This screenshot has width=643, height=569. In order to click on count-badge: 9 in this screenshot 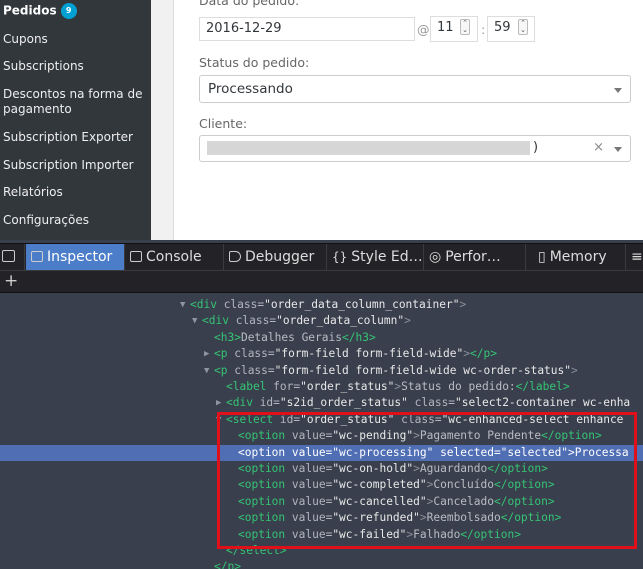, I will do `click(68, 11)`.